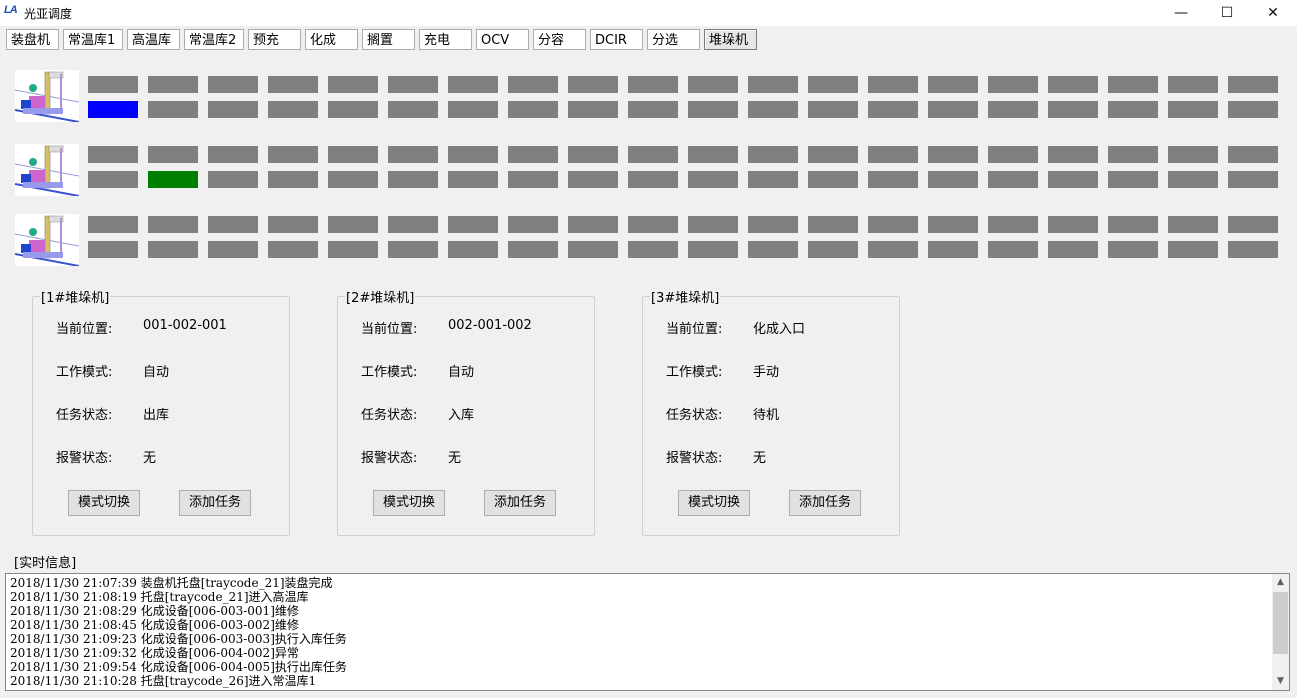 Image resolution: width=1297 pixels, height=698 pixels. Describe the element at coordinates (274, 39) in the screenshot. I see `tab-precharge: 预充` at that location.